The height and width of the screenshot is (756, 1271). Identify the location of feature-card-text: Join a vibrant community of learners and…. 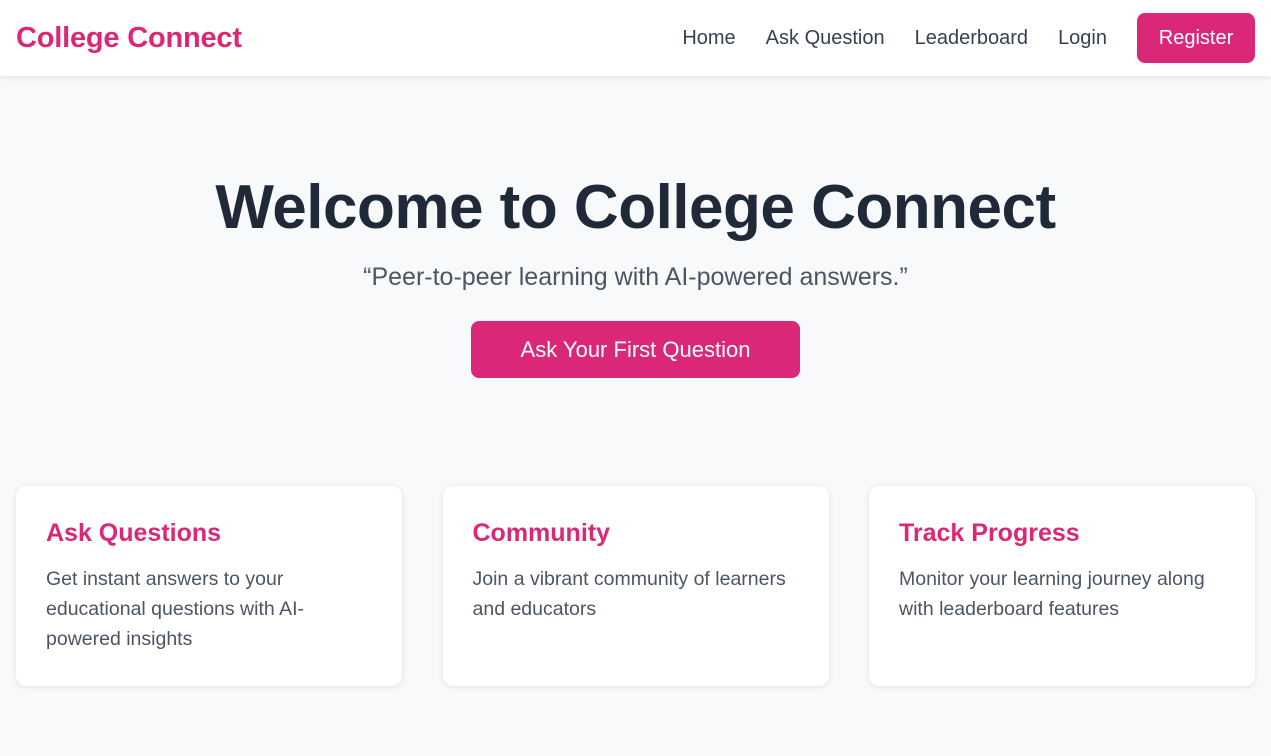
(629, 594).